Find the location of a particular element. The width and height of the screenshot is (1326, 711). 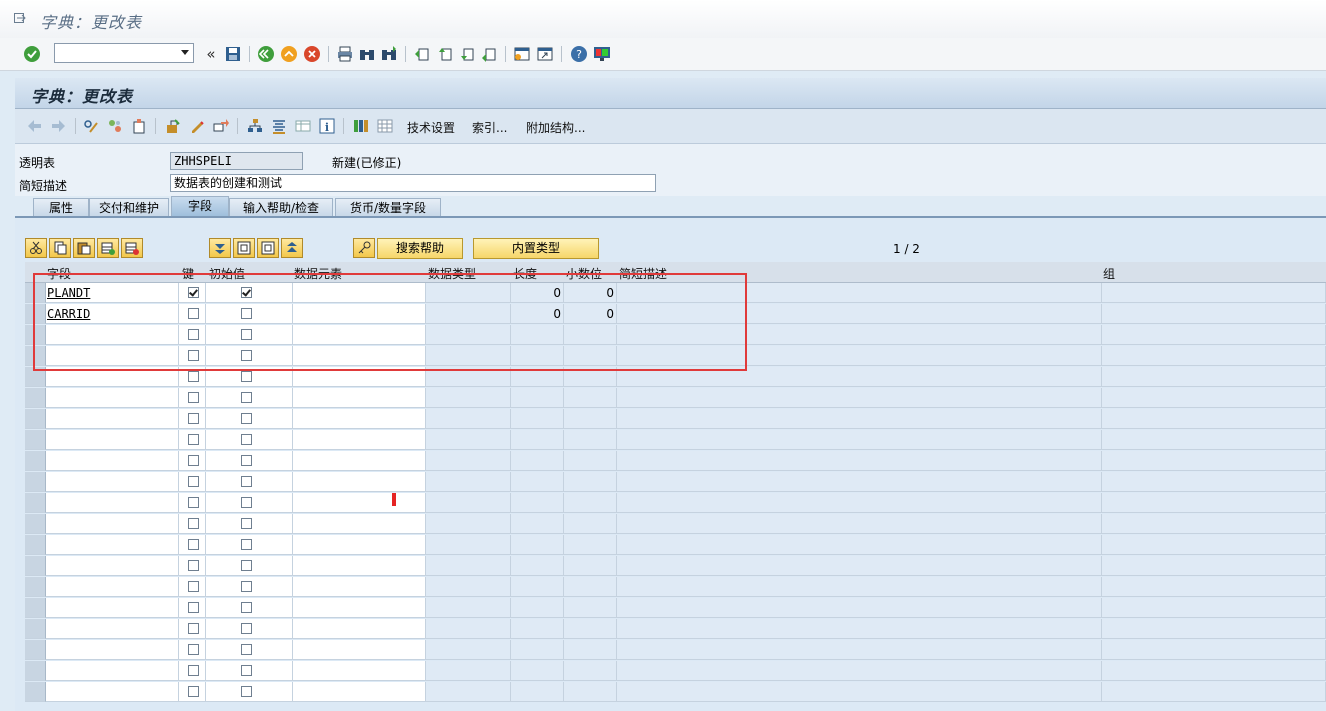

back-double-icon: « is located at coordinates (211, 54).